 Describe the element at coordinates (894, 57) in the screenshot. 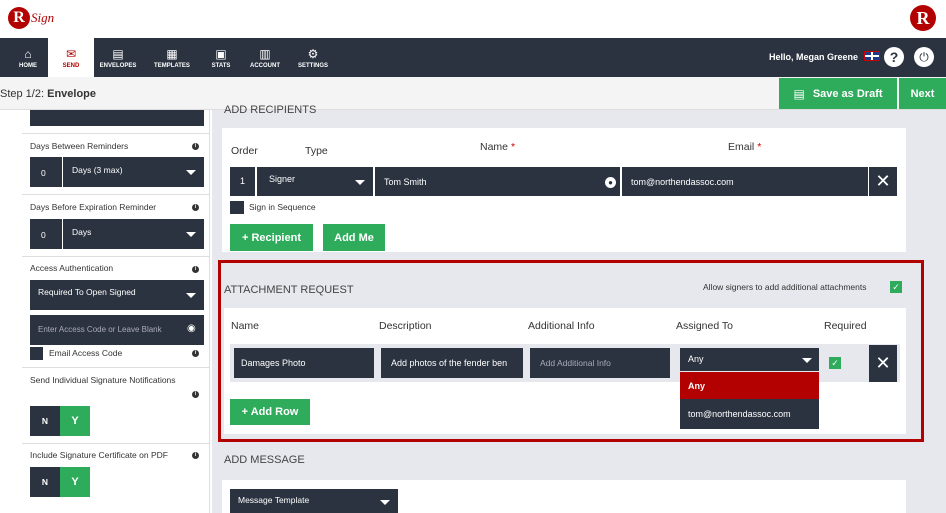

I see `help-icon: ?` at that location.